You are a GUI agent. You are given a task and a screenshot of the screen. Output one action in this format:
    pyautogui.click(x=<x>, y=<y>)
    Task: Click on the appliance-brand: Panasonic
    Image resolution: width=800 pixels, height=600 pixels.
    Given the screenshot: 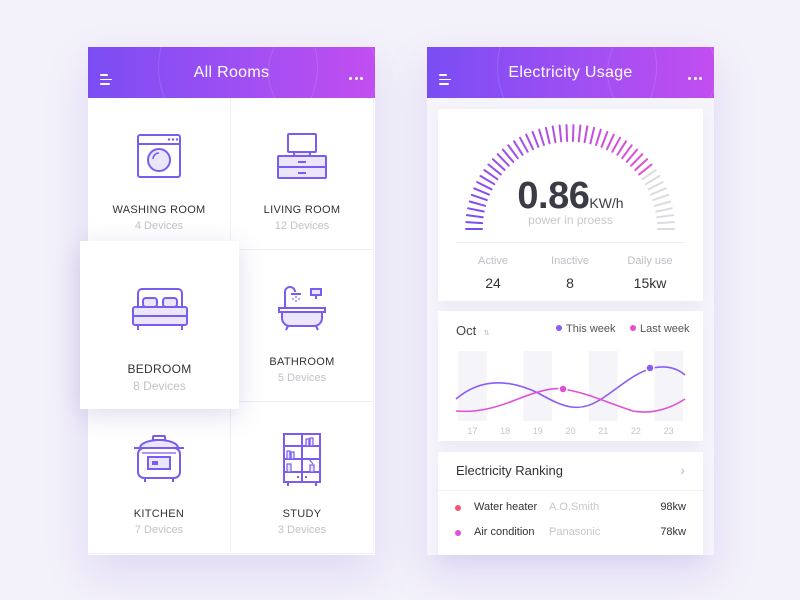 What is the action you would take?
    pyautogui.click(x=575, y=532)
    